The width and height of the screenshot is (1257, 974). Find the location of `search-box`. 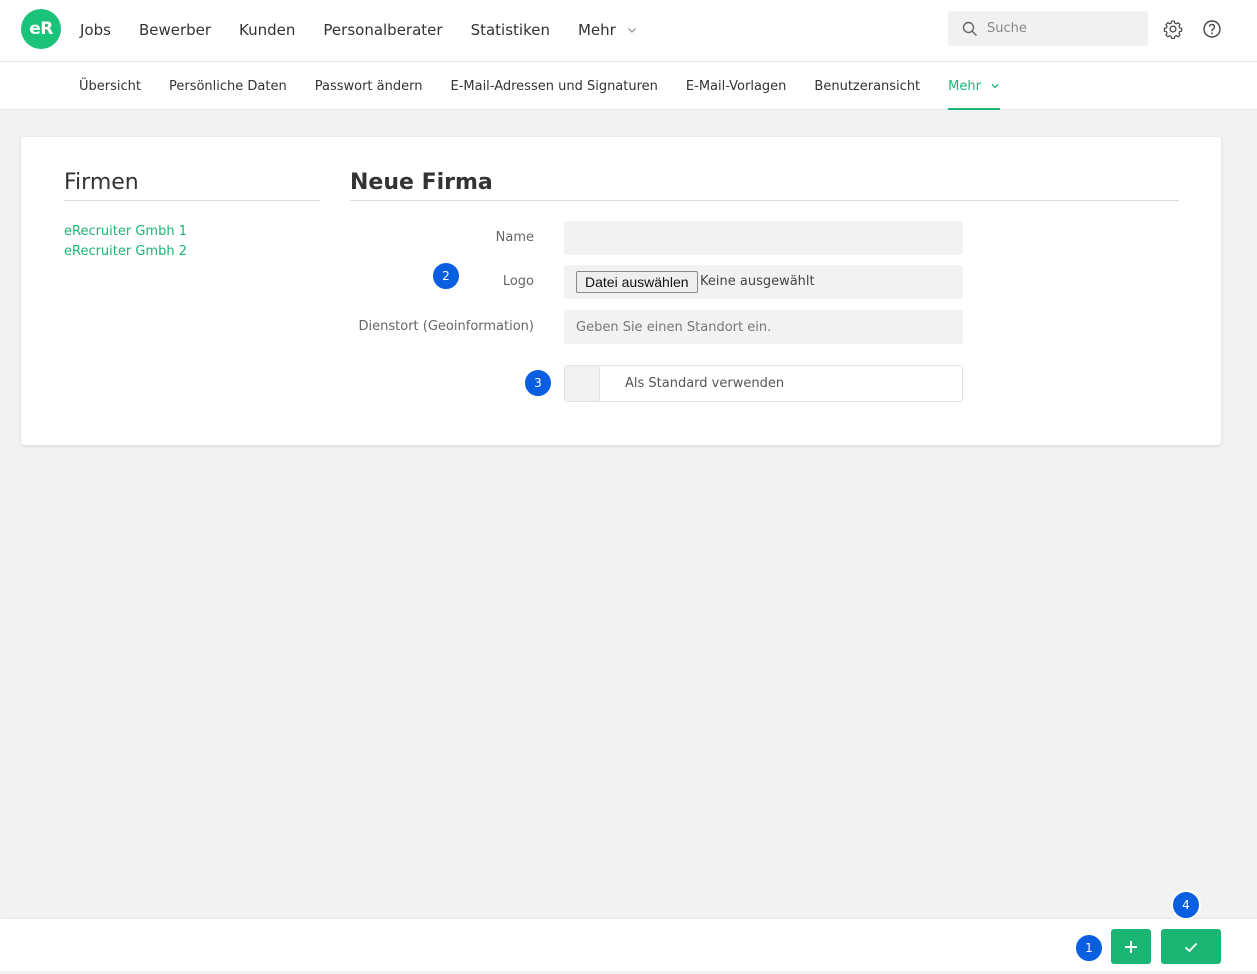

search-box is located at coordinates (1048, 28).